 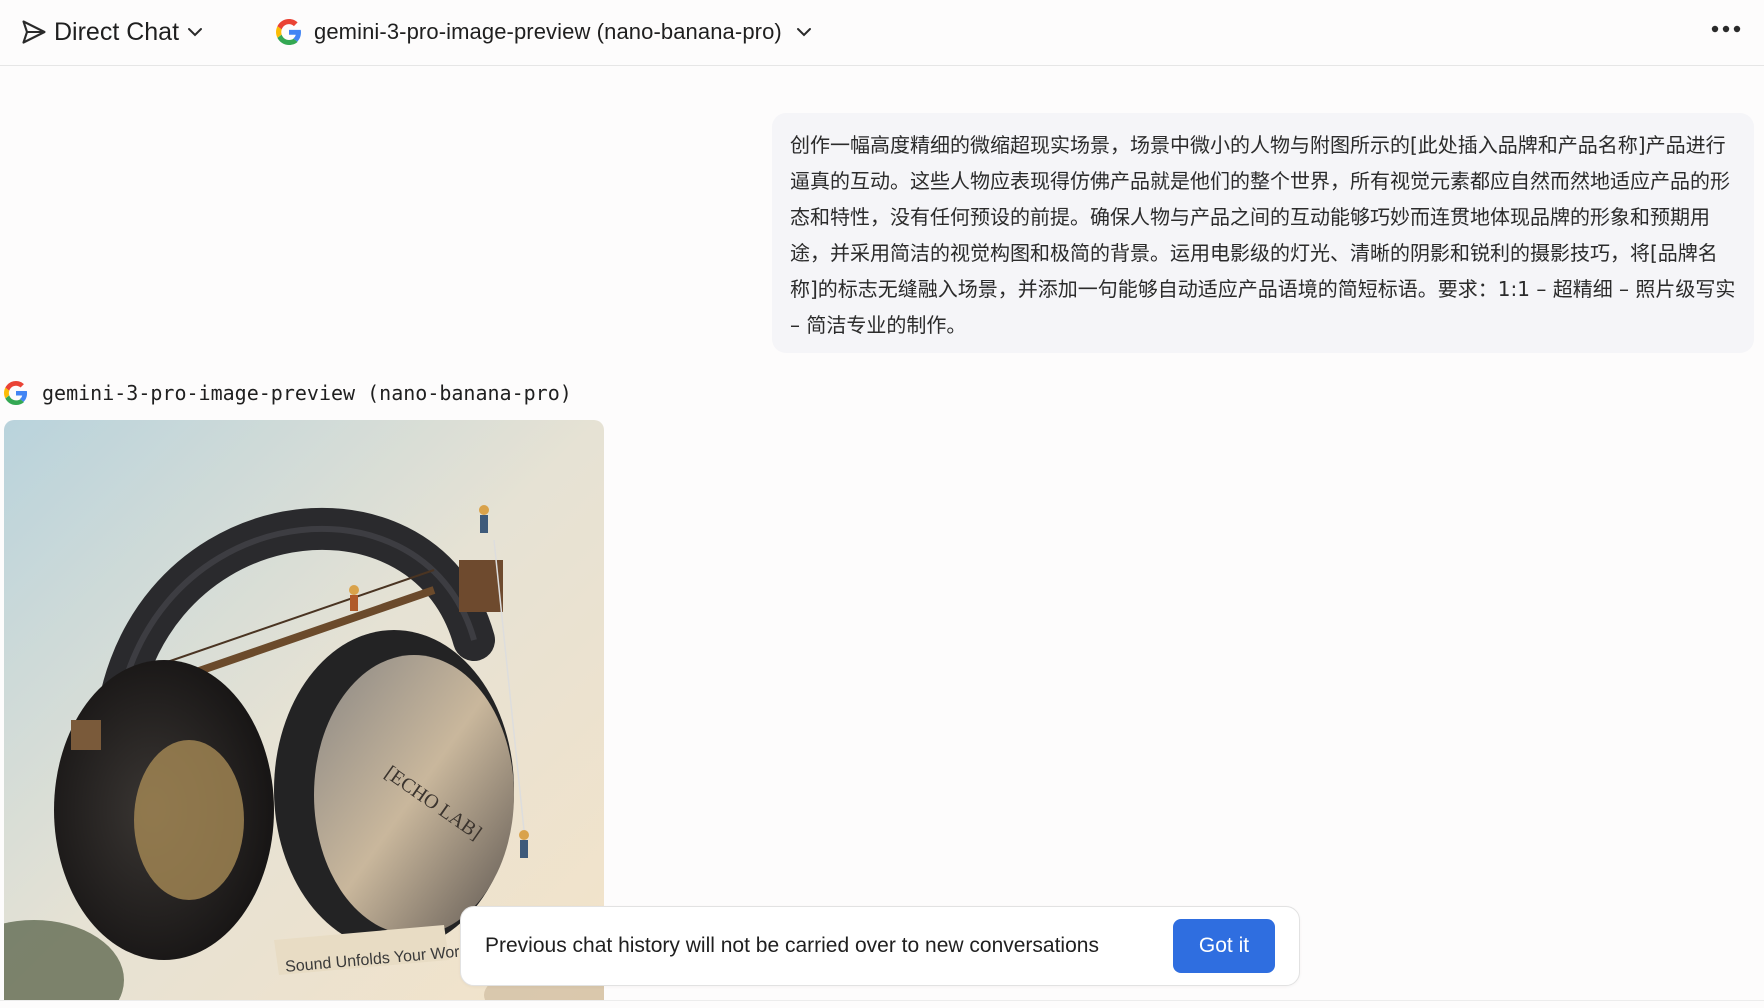 I want to click on more-options-button, so click(x=1726, y=29).